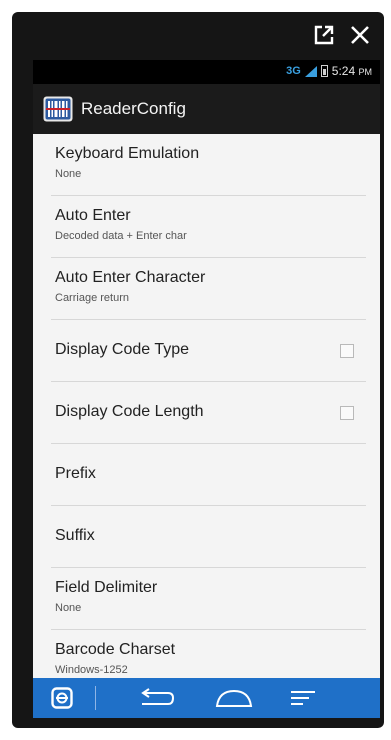 The height and width of the screenshot is (740, 391). Describe the element at coordinates (129, 411) in the screenshot. I see `setting-title: Display Code Length` at that location.